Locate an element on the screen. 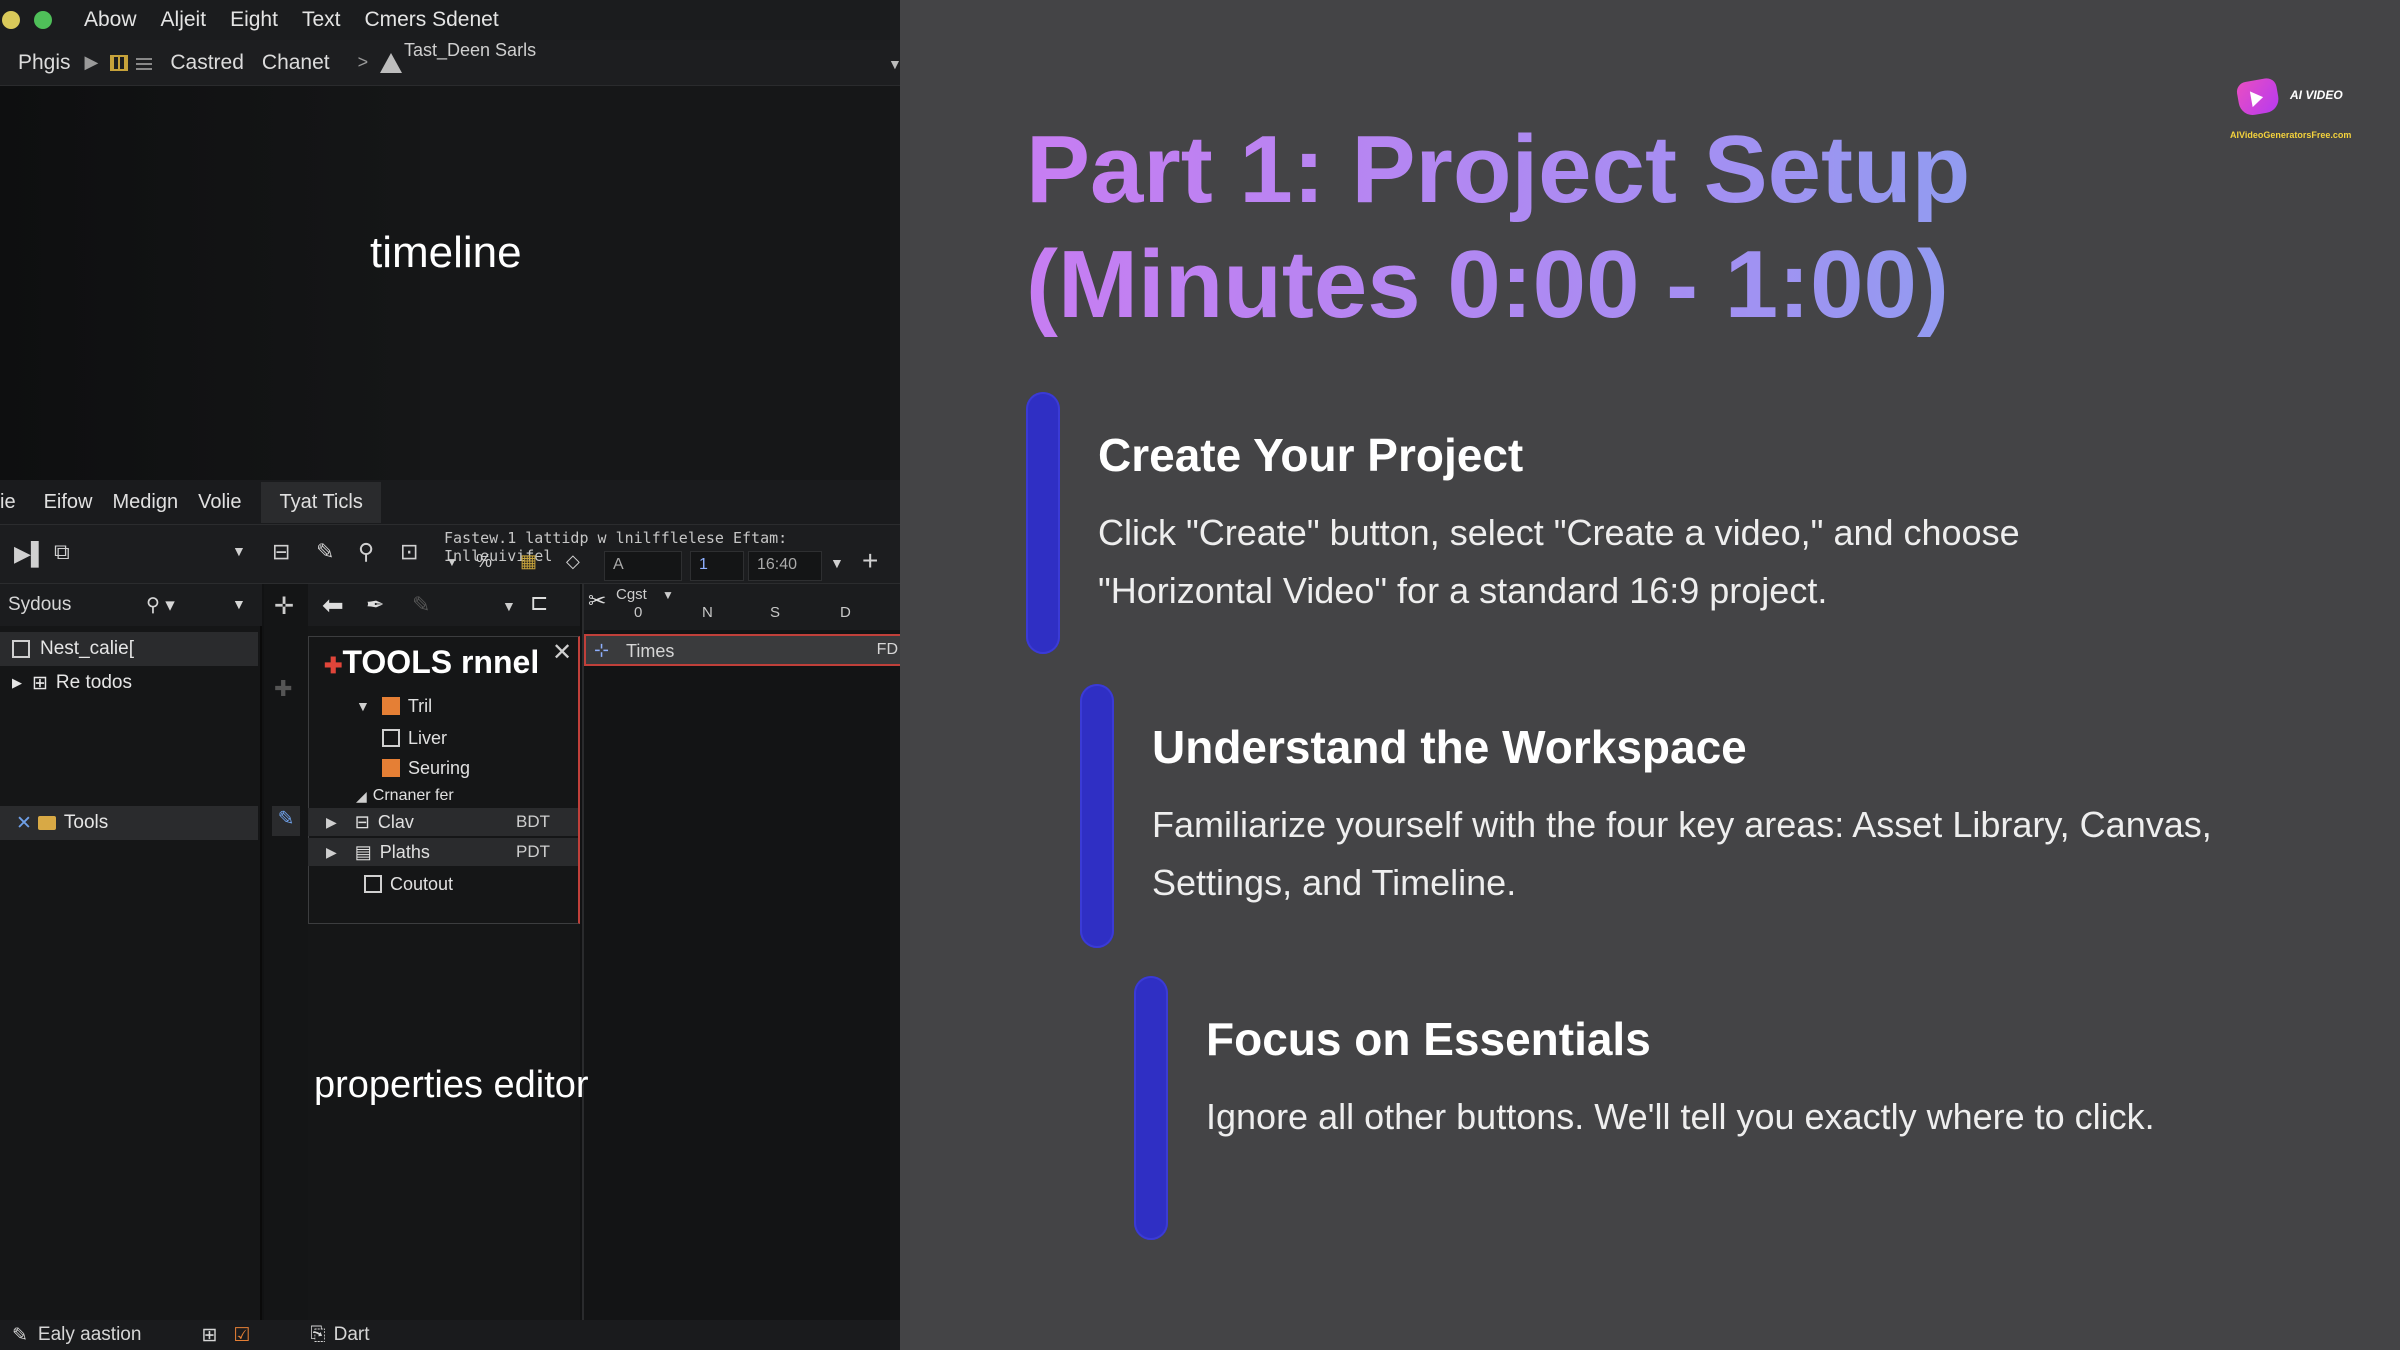  warning-icon is located at coordinates (391, 62).